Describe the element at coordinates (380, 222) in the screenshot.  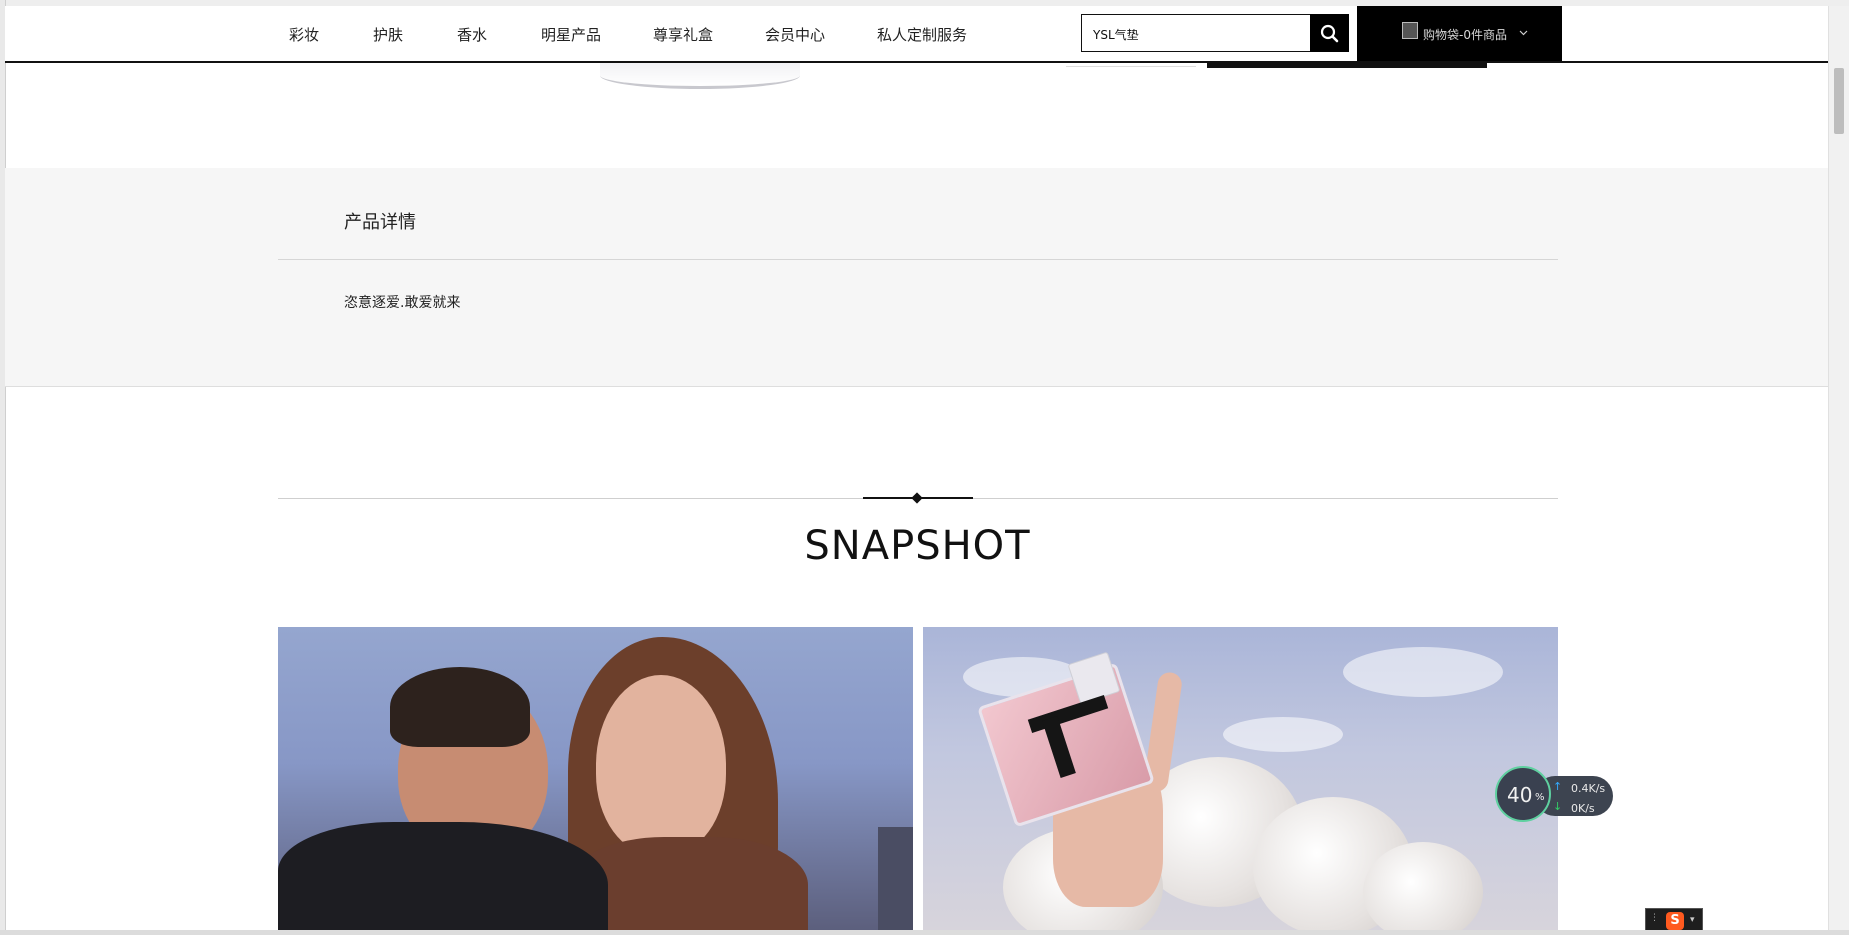
I see `product-detail-title: 产品详情` at that location.